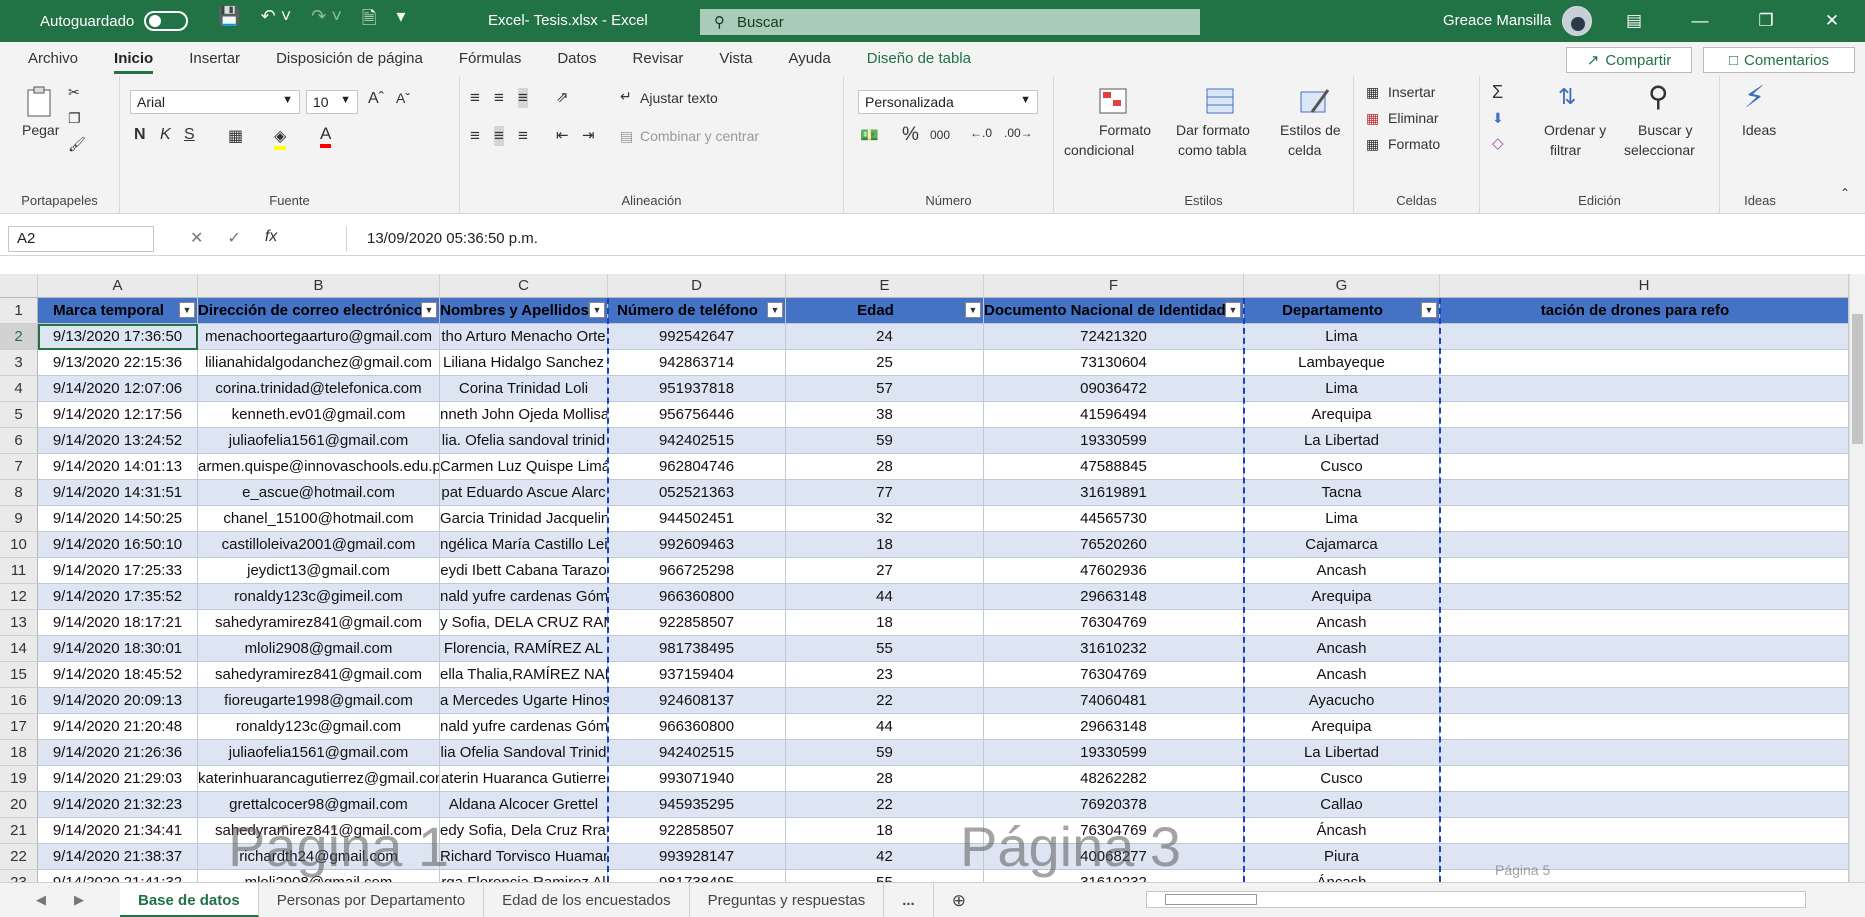 The width and height of the screenshot is (1865, 917). I want to click on table-cell: 9/14/2020 17:25:33, so click(118, 571).